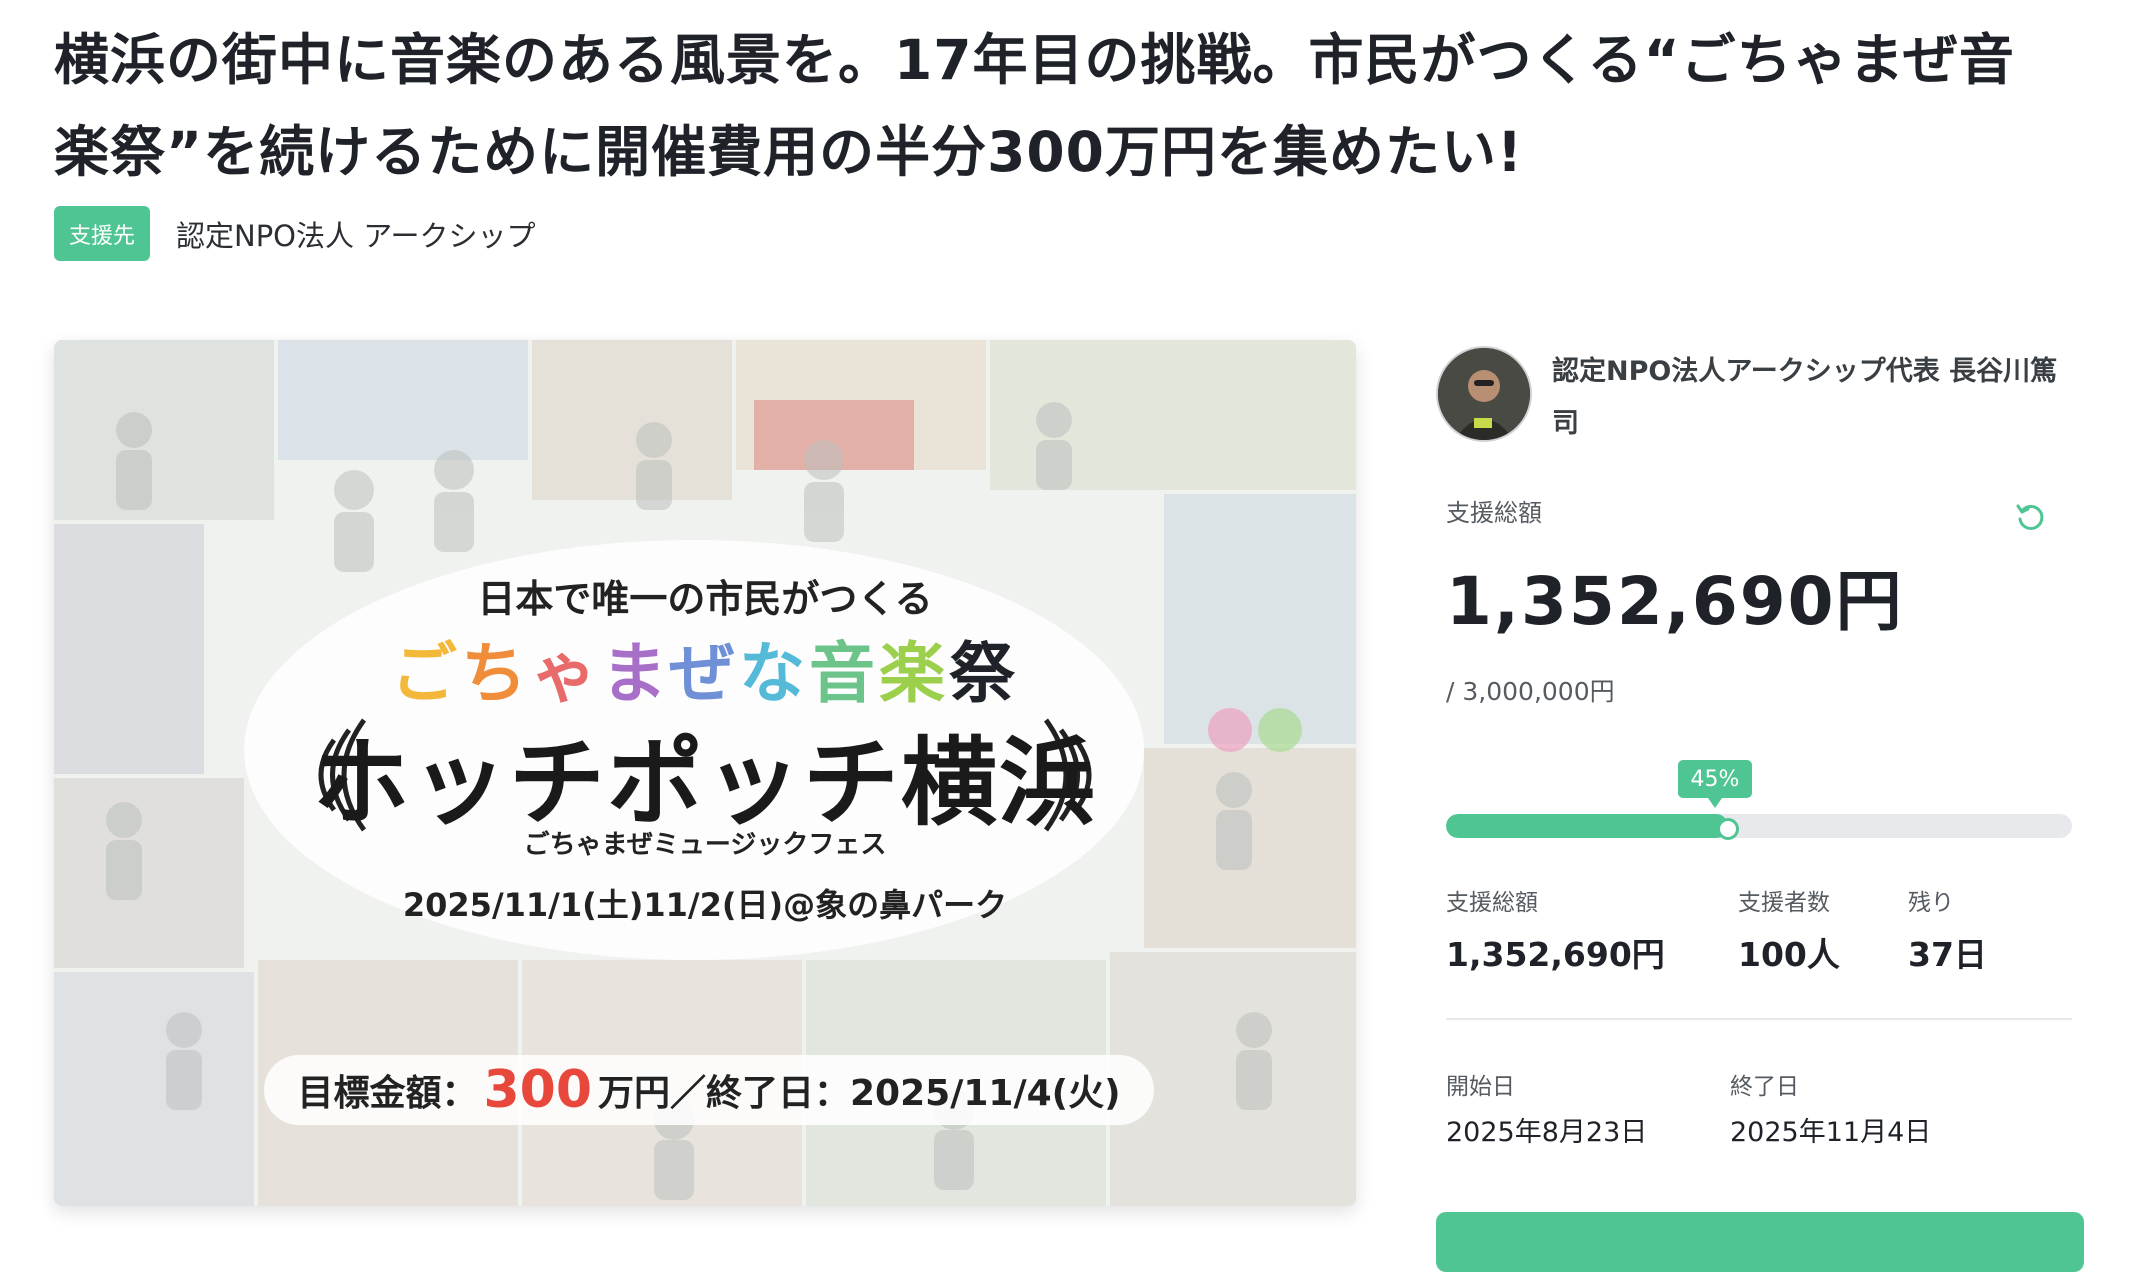 Image resolution: width=2132 pixels, height=1272 pixels. Describe the element at coordinates (425, 673) in the screenshot. I see `hero-title-char: ご` at that location.